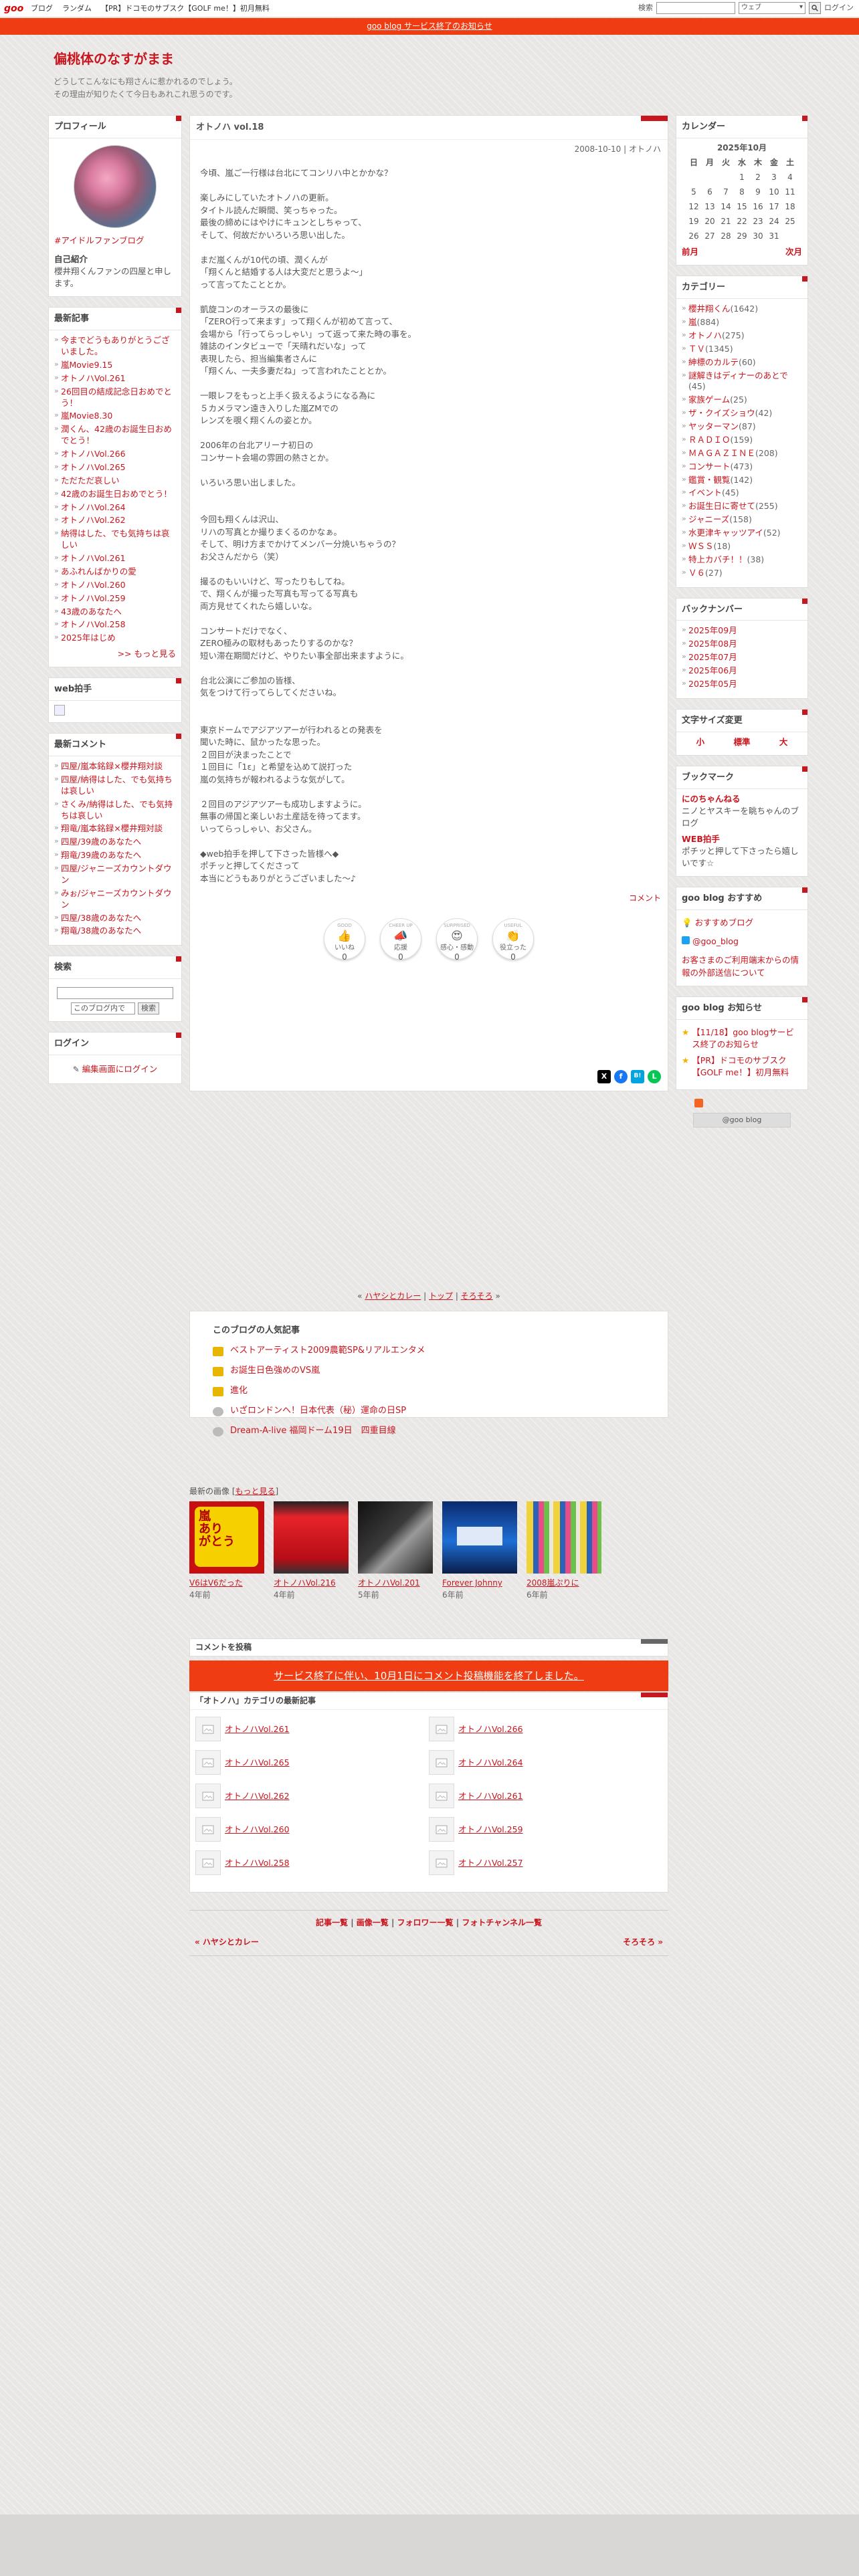  I want to click on category-entry-link: オトノハVol.266, so click(491, 1729).